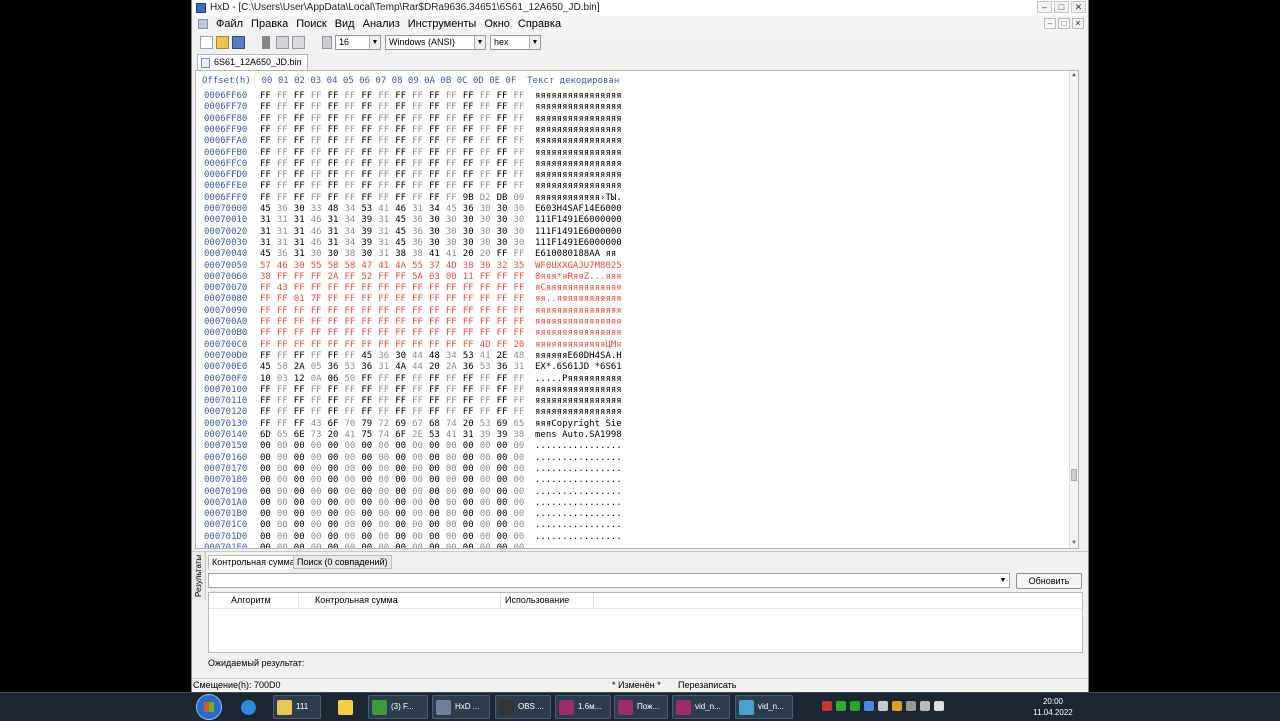  Describe the element at coordinates (578, 379) in the screenshot. I see `row-decoded-text: .....Pяяяяяяяяяя` at that location.